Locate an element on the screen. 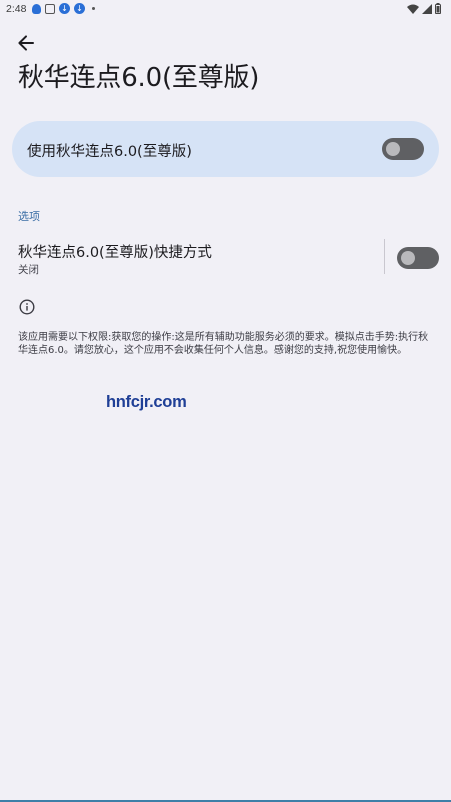 Image resolution: width=451 pixels, height=802 pixels. arrow-back-icon is located at coordinates (26, 43).